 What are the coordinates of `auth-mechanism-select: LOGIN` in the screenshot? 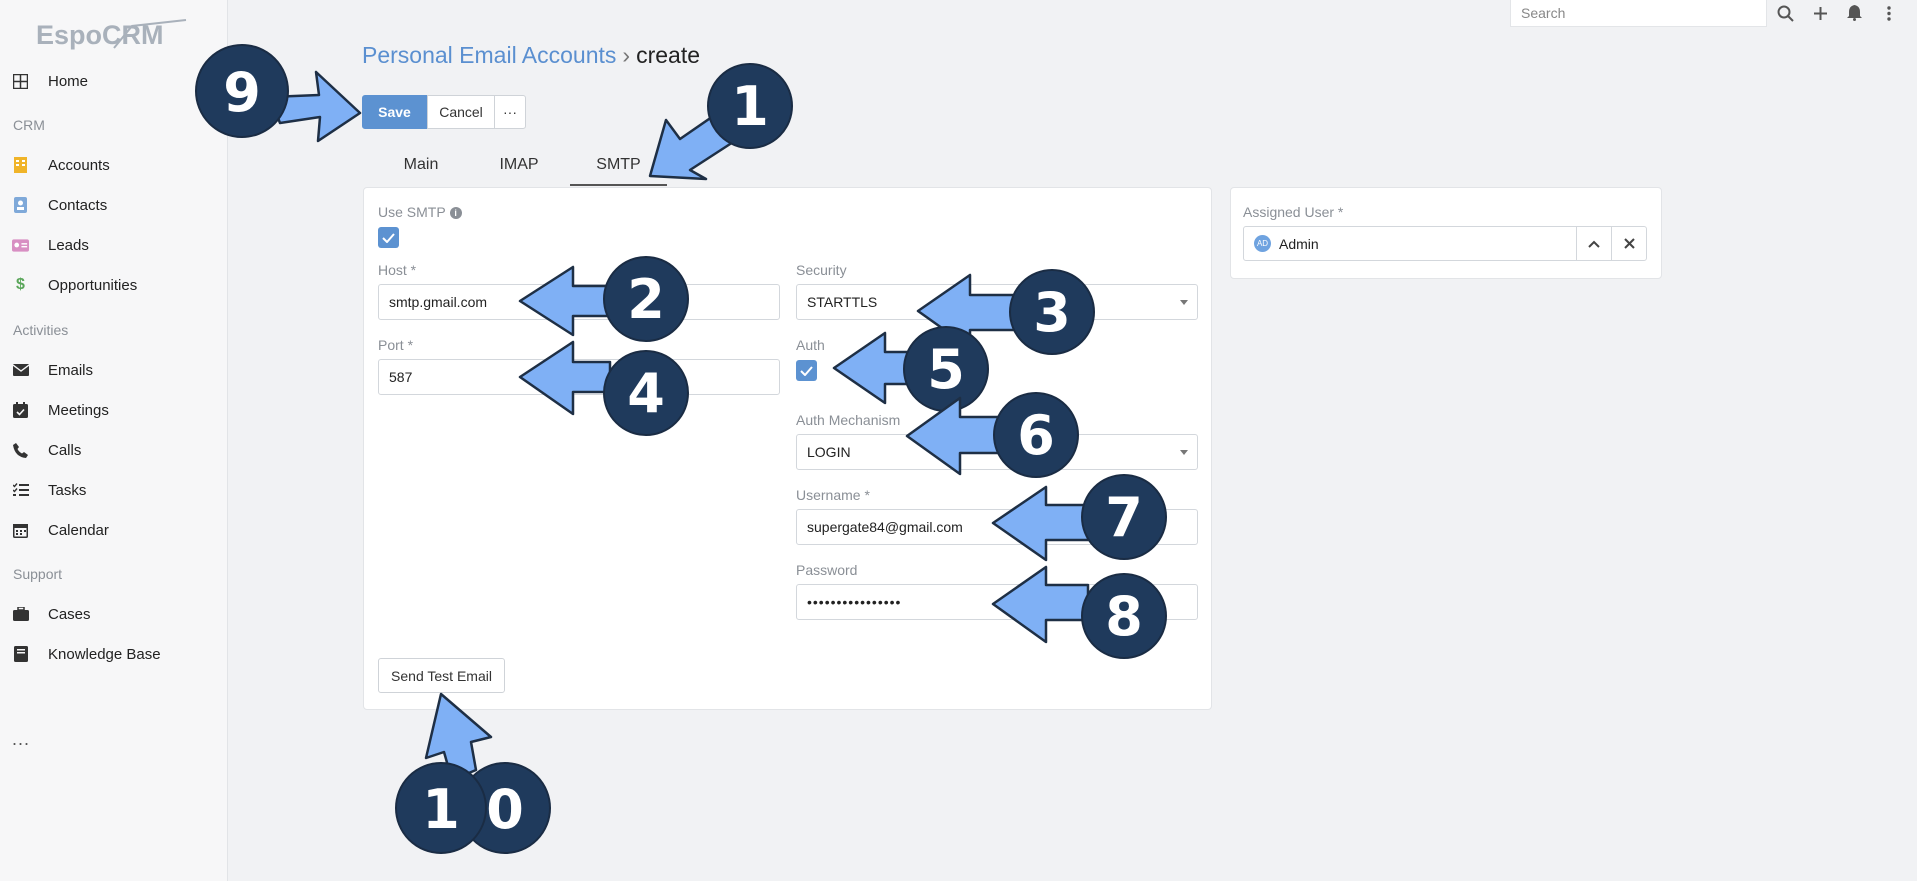 It's located at (997, 452).